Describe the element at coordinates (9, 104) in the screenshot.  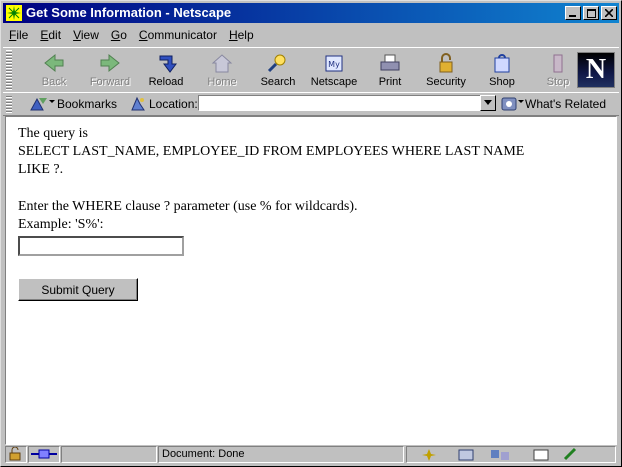
I see `location-grip` at that location.